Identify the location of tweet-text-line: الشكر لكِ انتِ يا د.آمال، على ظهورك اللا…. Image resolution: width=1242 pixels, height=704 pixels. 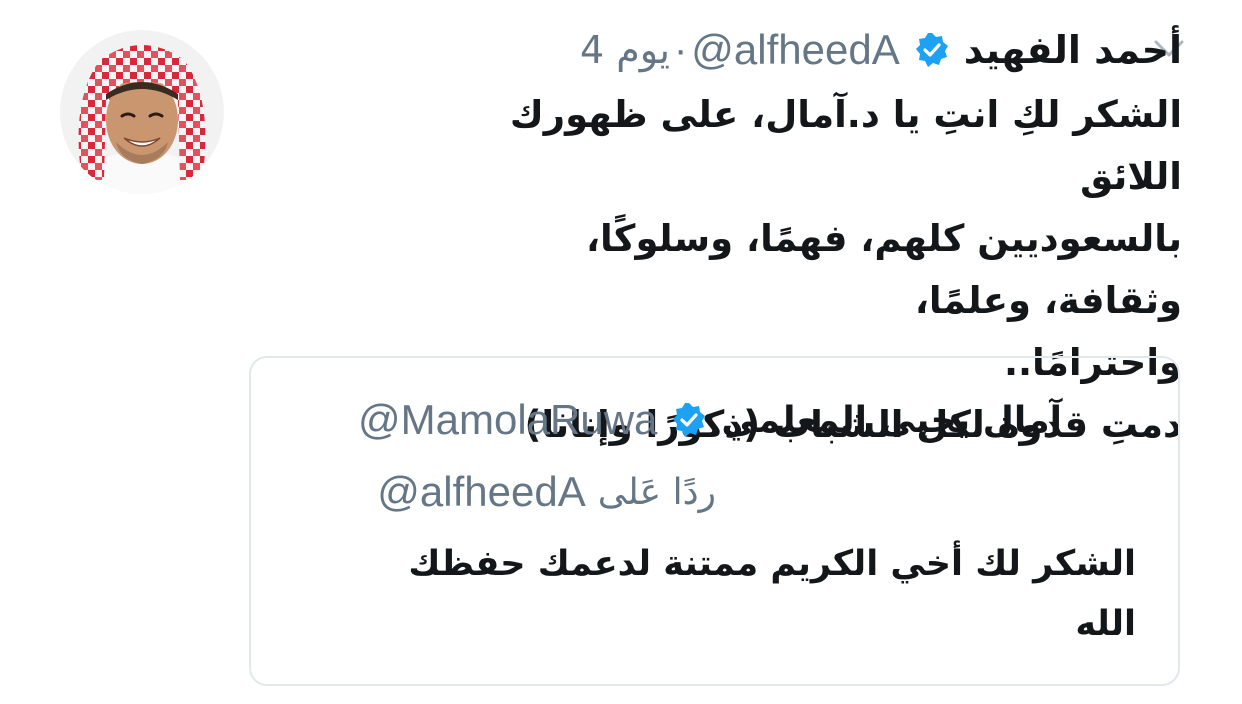
(845, 145).